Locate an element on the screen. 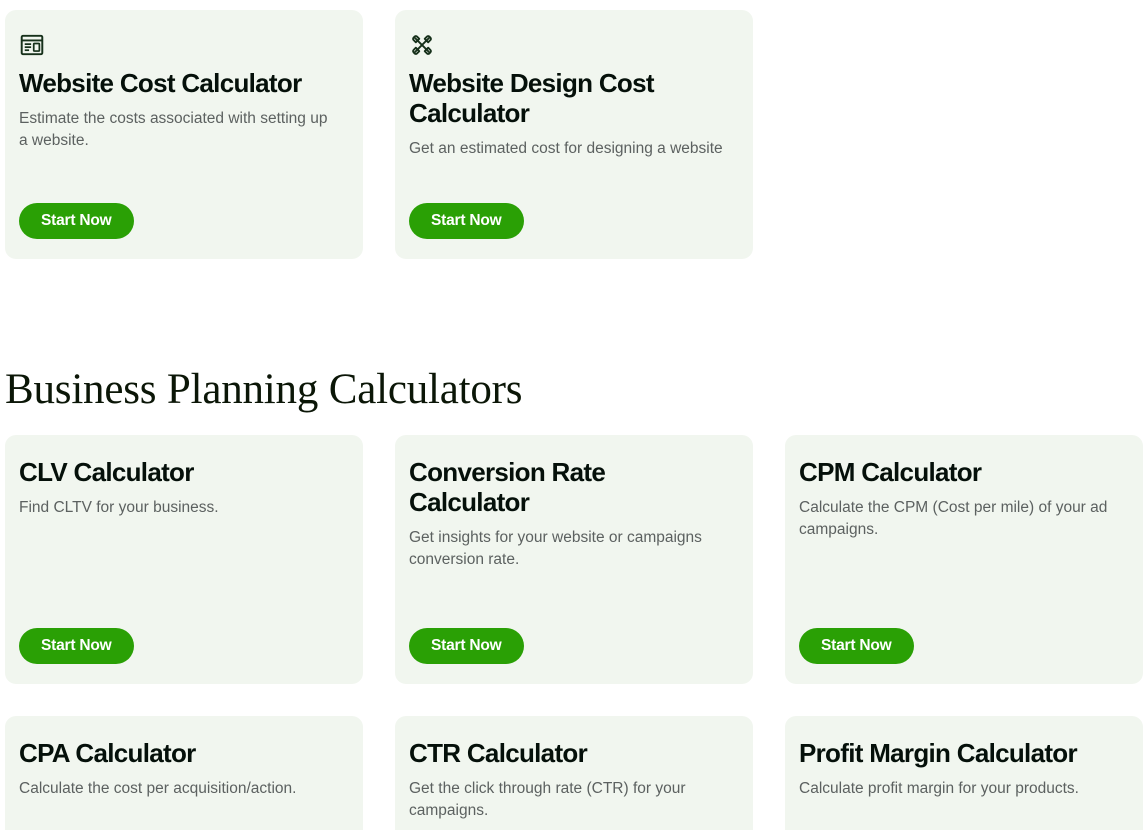 This screenshot has width=1146, height=830. card-title: Website Design Cost Calculator is located at coordinates (532, 98).